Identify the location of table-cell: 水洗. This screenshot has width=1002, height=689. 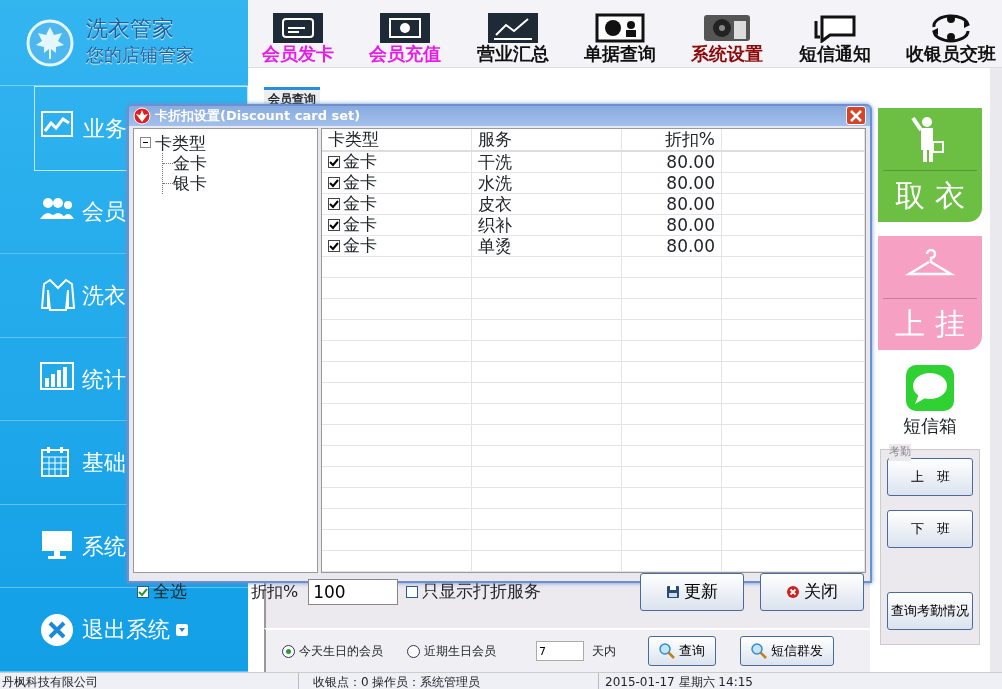
(547, 182).